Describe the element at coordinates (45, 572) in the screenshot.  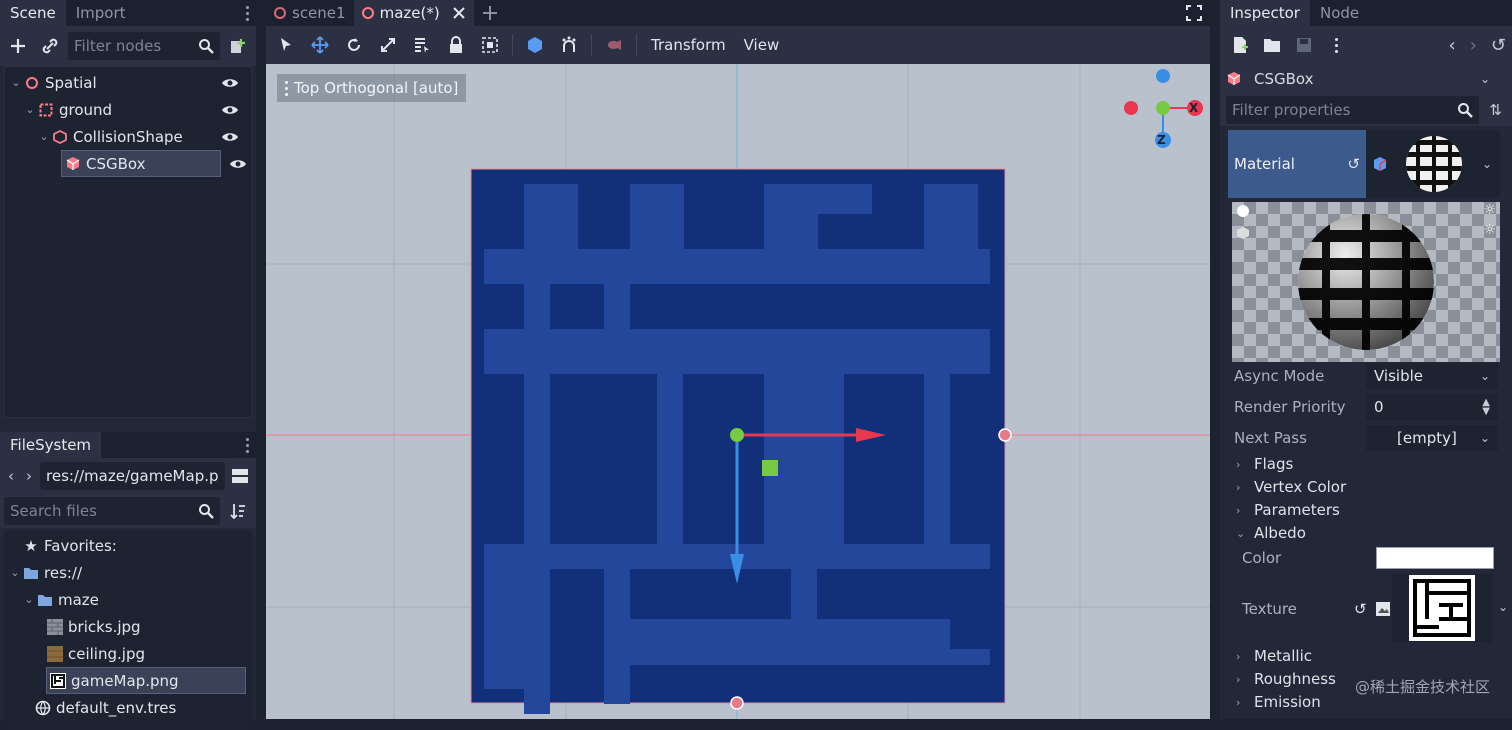
I see `folder-res: ⌄ res://` at that location.